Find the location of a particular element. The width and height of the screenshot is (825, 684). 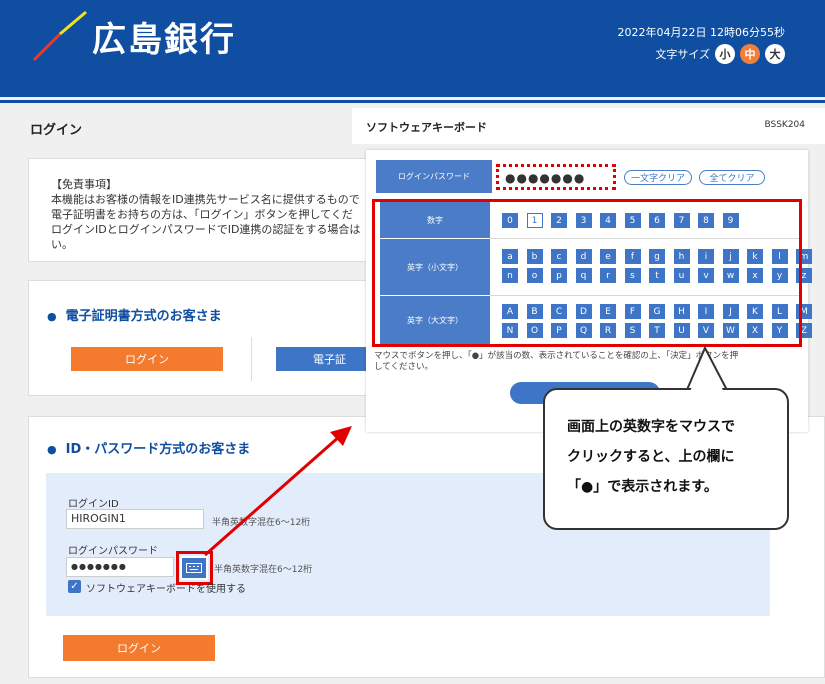

callout-pointer-mask is located at coordinates (707, 375).